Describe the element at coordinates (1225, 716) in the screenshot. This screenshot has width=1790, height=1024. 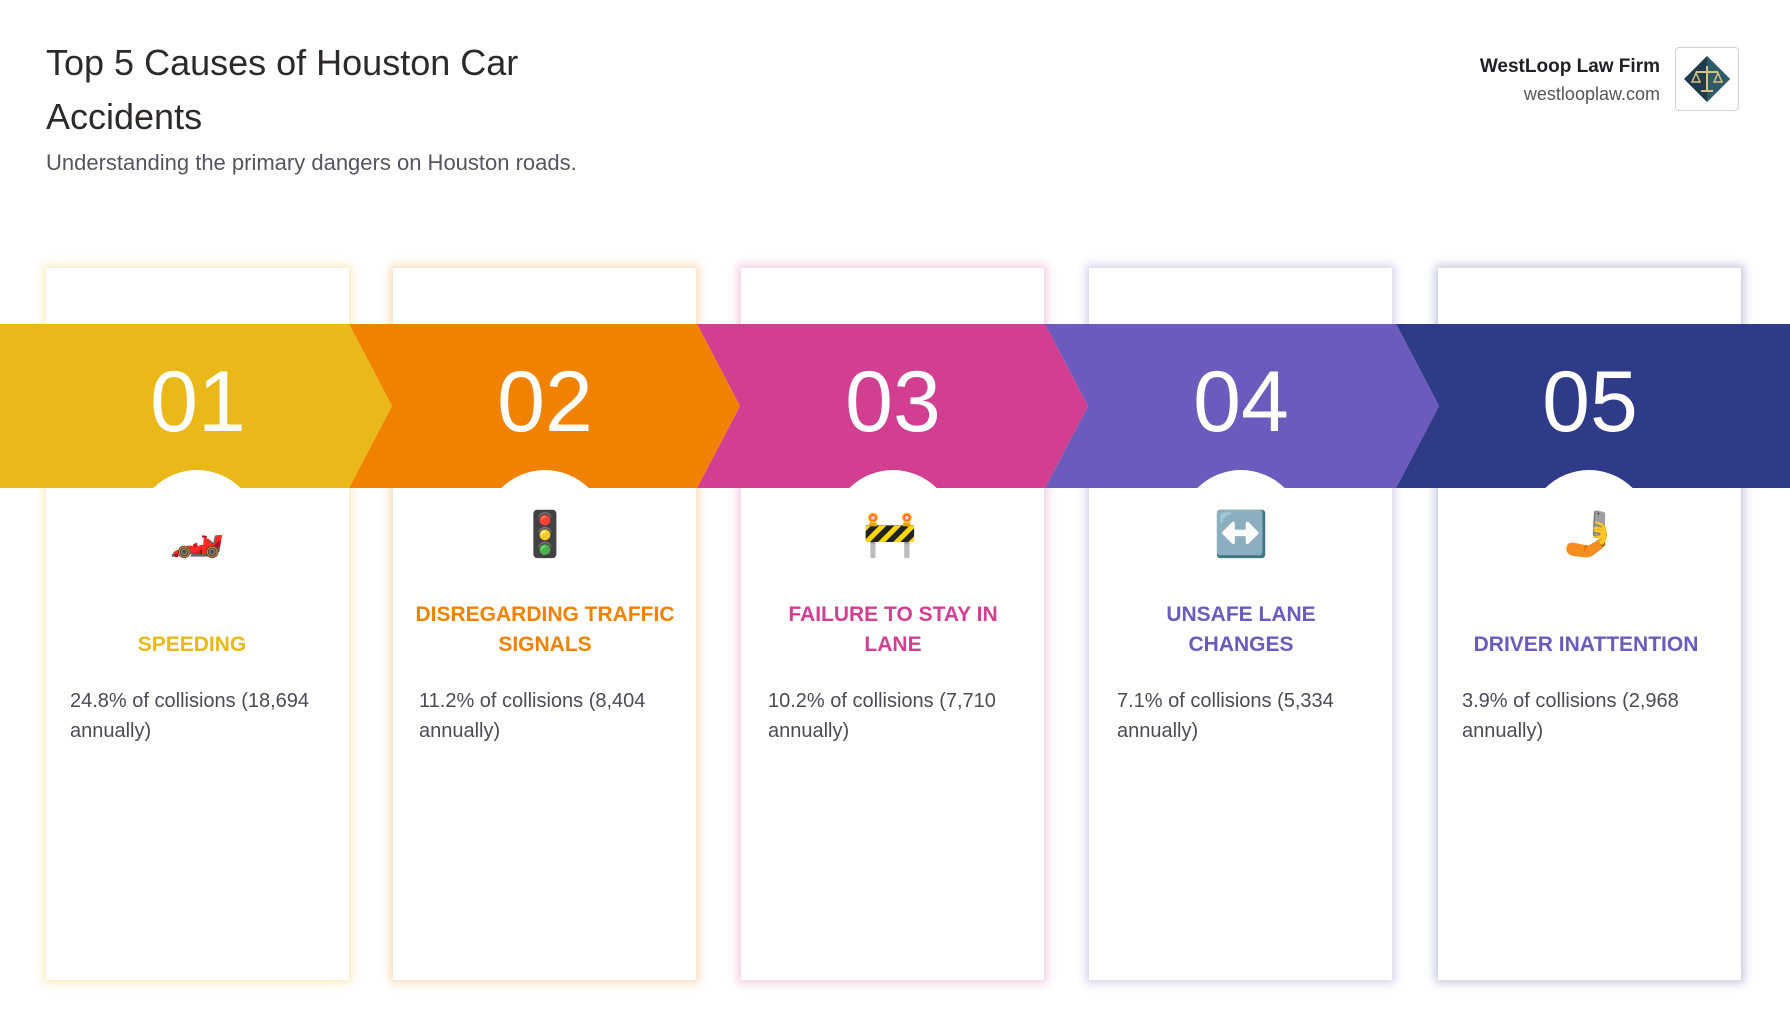
I see `cause-description-4: 7.1% of collisions (5,334 annually)` at that location.